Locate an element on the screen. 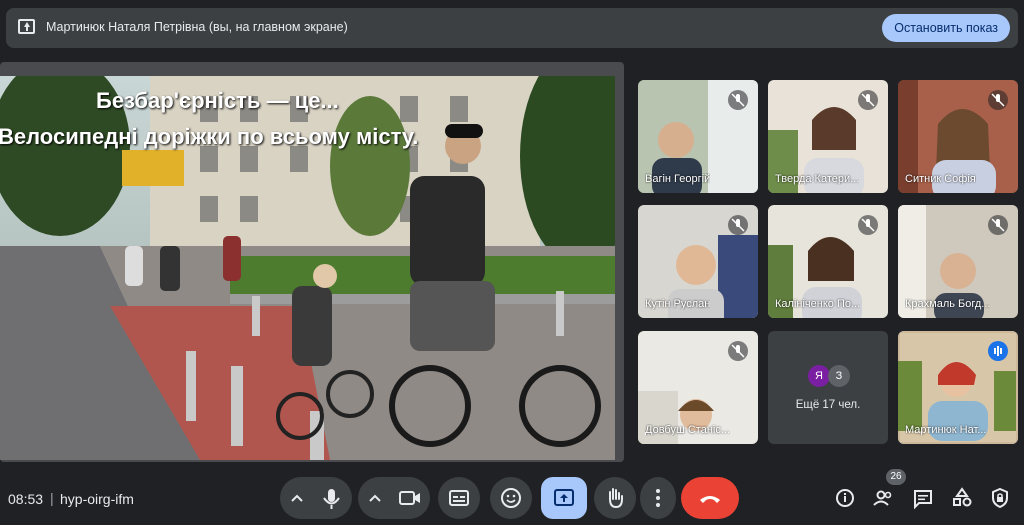  raise-hand-icon is located at coordinates (615, 498).